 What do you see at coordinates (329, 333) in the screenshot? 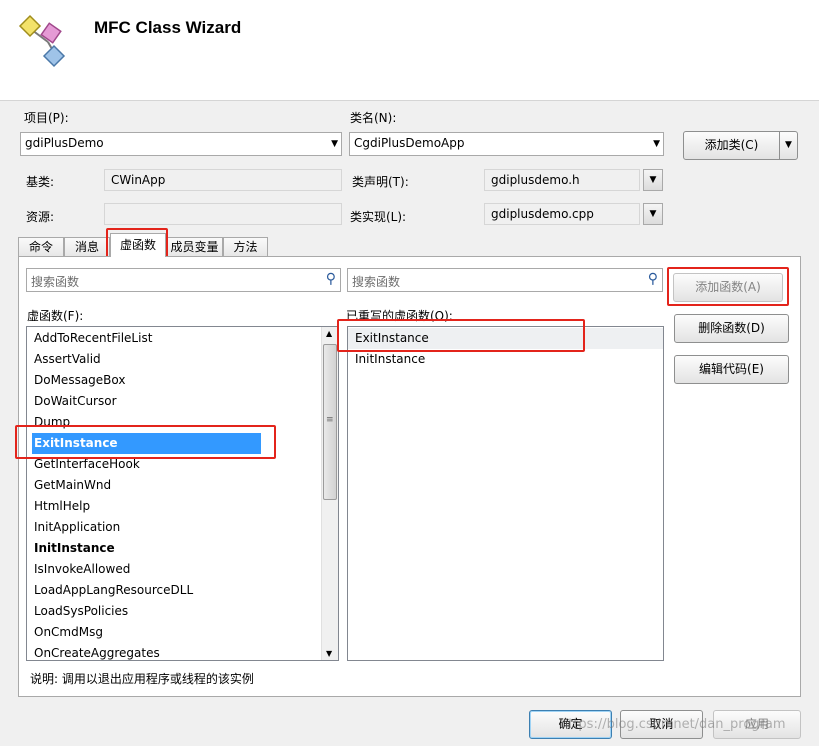
I see `scroll-up-icon: ▲` at bounding box center [329, 333].